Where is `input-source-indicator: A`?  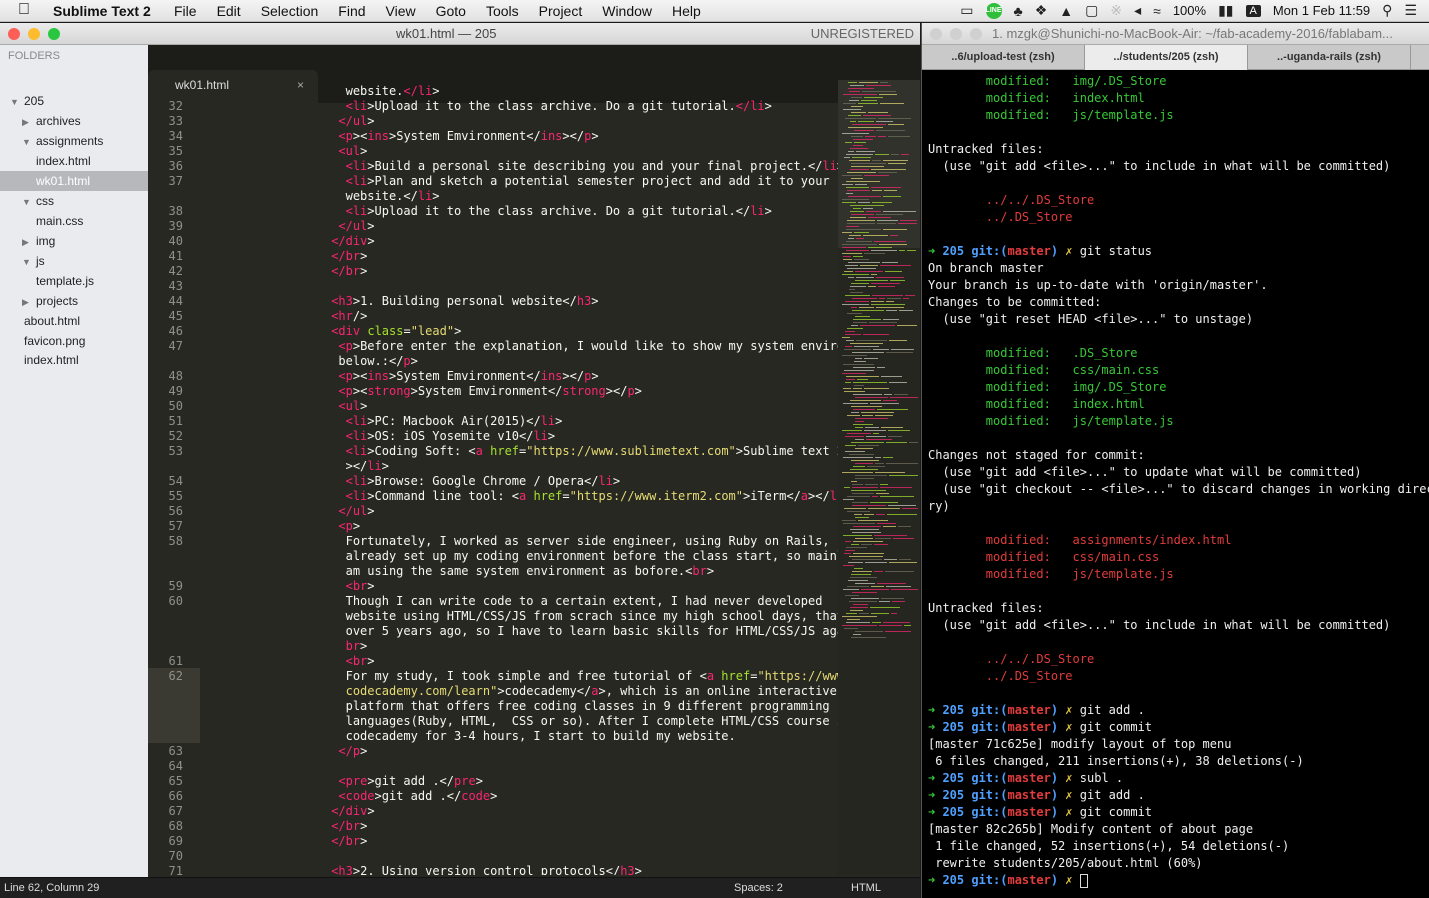 input-source-indicator: A is located at coordinates (1253, 10).